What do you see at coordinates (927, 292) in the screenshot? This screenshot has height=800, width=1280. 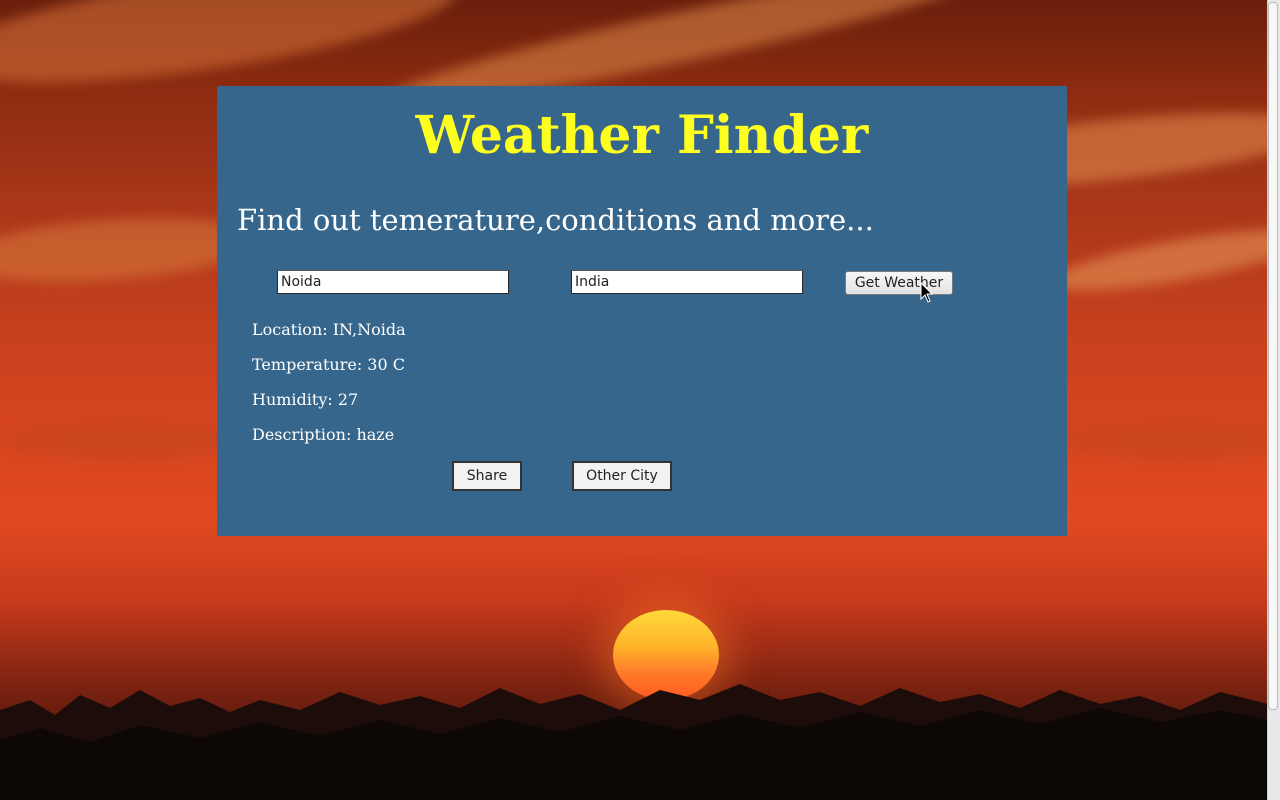 I see `mouse-cursor-icon` at bounding box center [927, 292].